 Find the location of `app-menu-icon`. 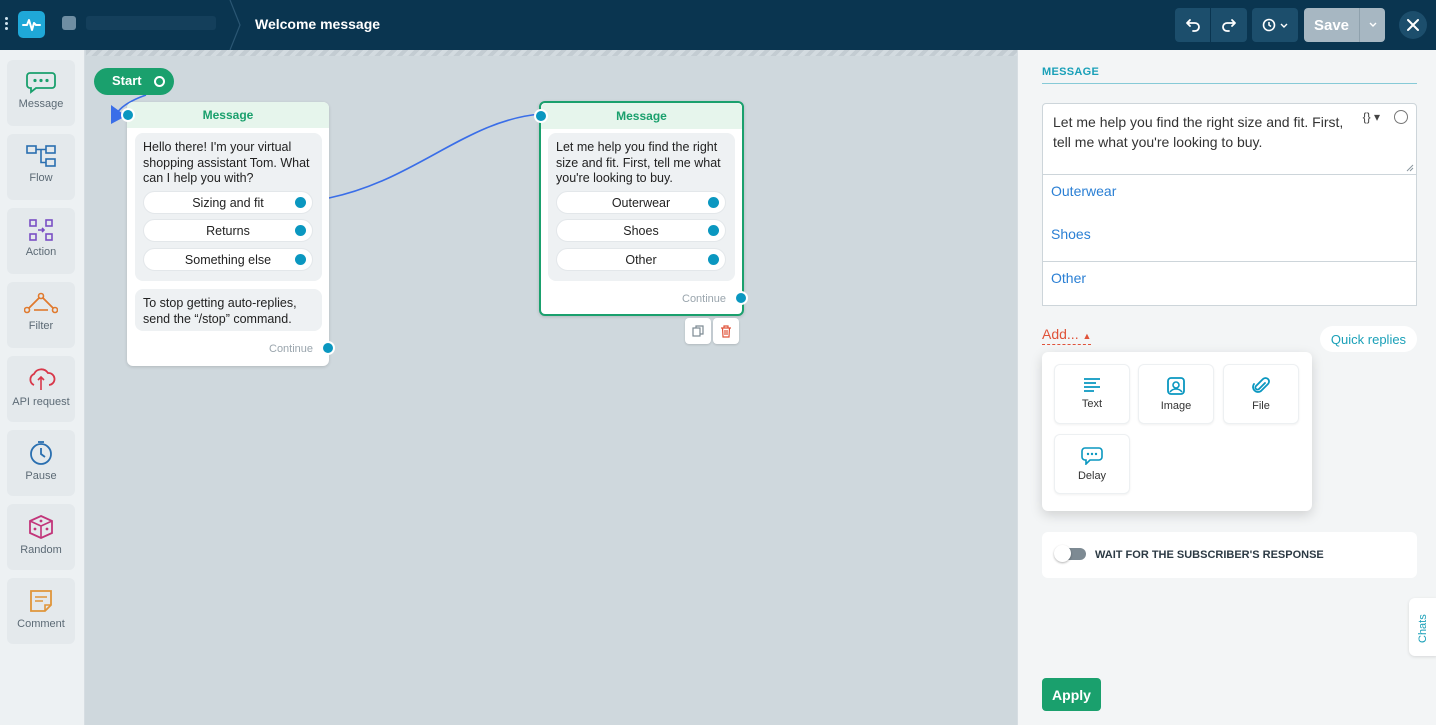

app-menu-icon is located at coordinates (8, 24).